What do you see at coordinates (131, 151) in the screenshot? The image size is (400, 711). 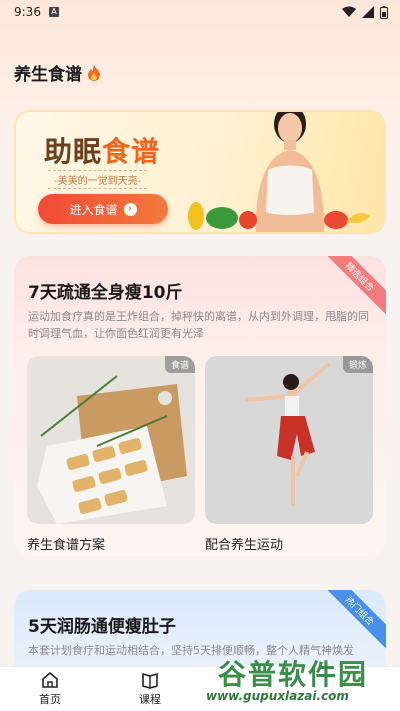 I see `banner-title-part-2: 食谱` at bounding box center [131, 151].